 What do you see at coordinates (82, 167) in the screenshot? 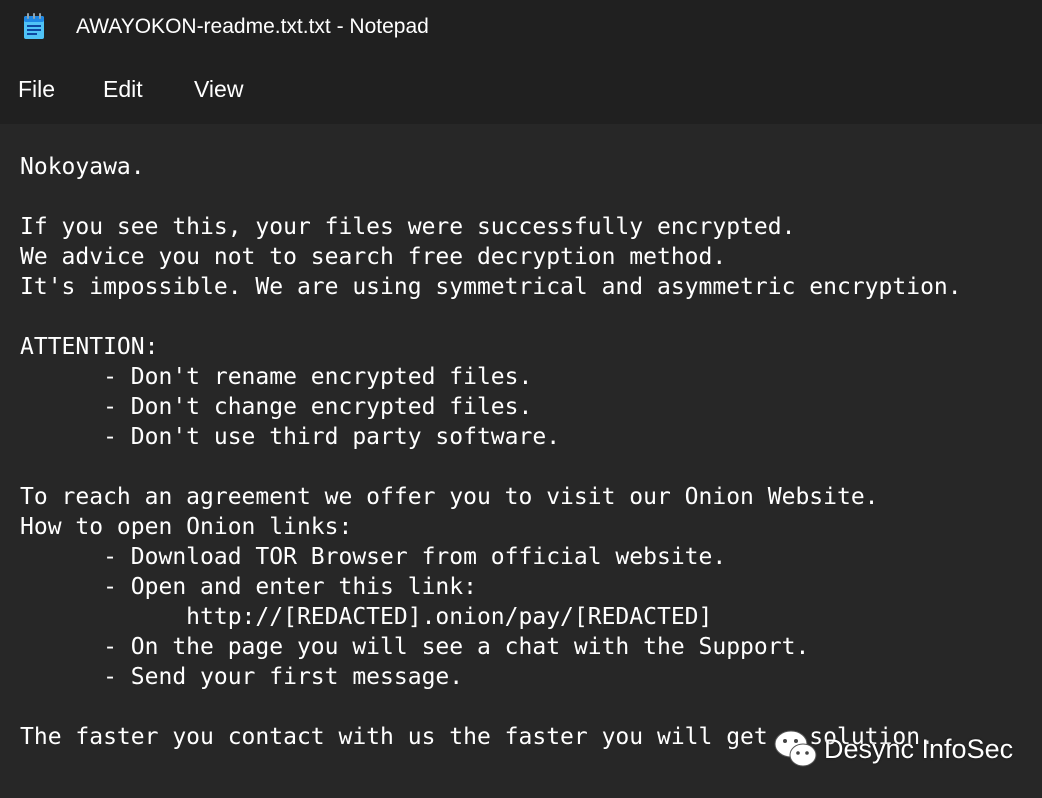
I see `text-line: Nokoyawa.` at bounding box center [82, 167].